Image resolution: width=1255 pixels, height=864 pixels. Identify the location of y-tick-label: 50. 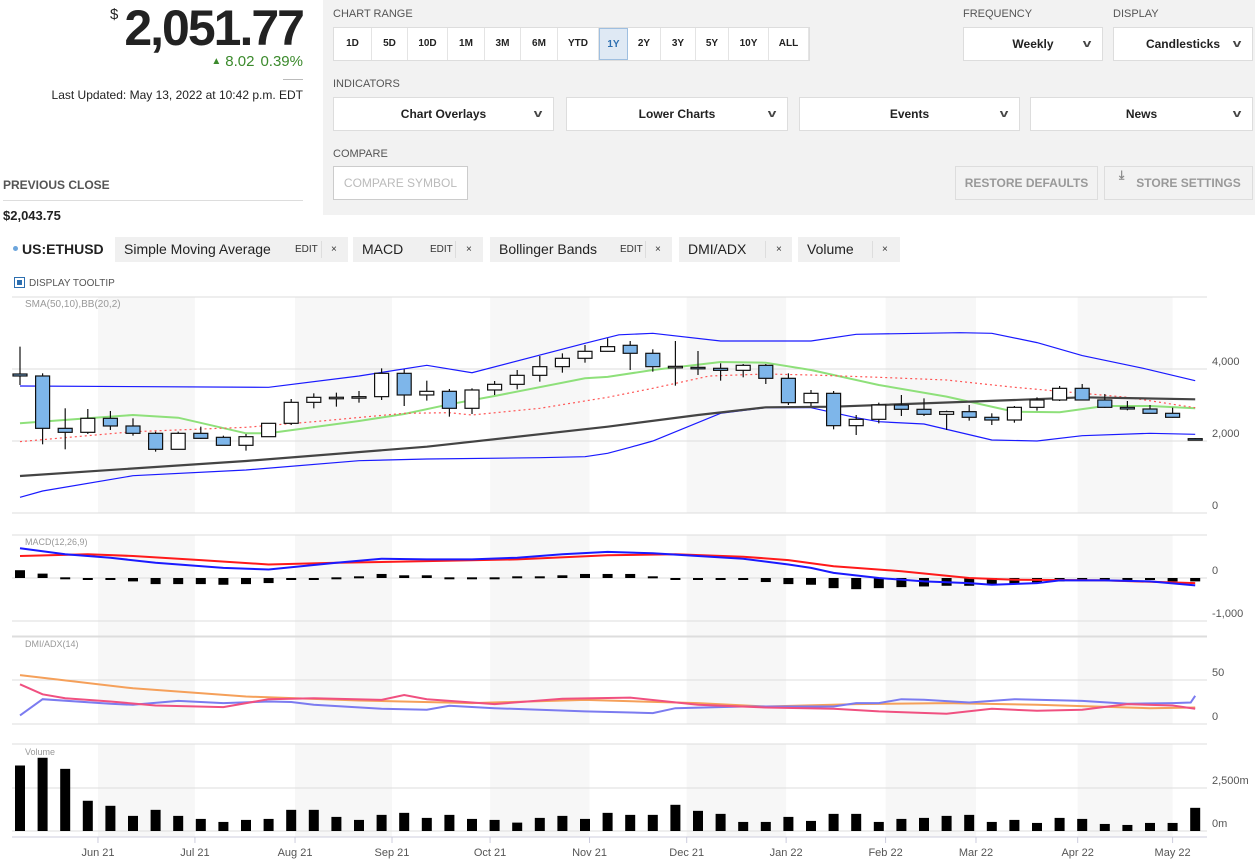
(1218, 673).